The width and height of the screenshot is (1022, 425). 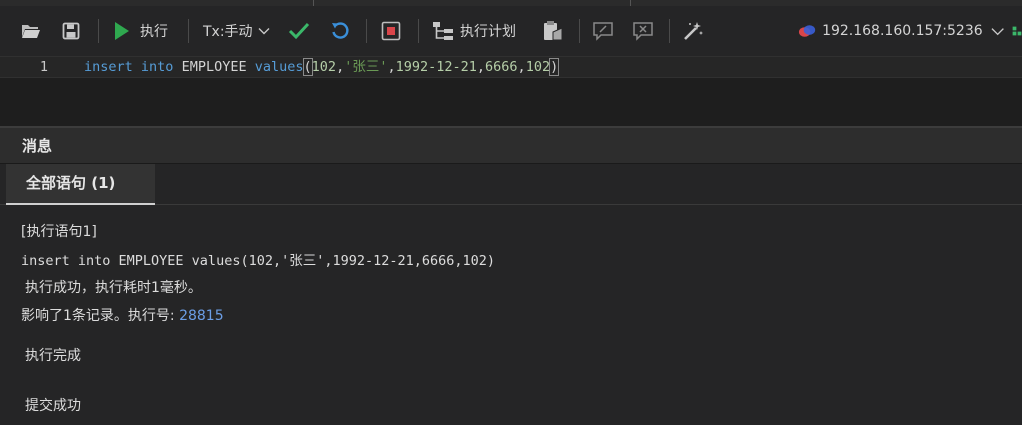 What do you see at coordinates (307, 67) in the screenshot?
I see `paren-token: (` at bounding box center [307, 67].